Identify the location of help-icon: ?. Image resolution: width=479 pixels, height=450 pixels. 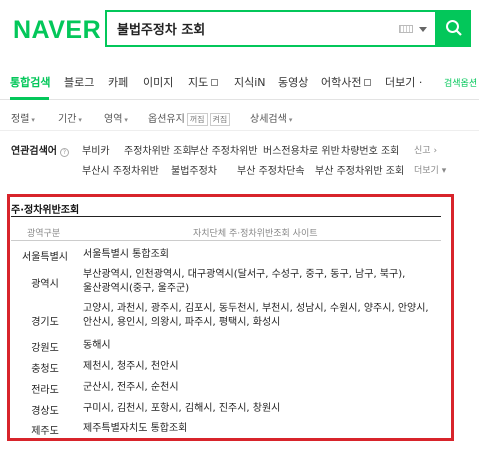
(64, 152).